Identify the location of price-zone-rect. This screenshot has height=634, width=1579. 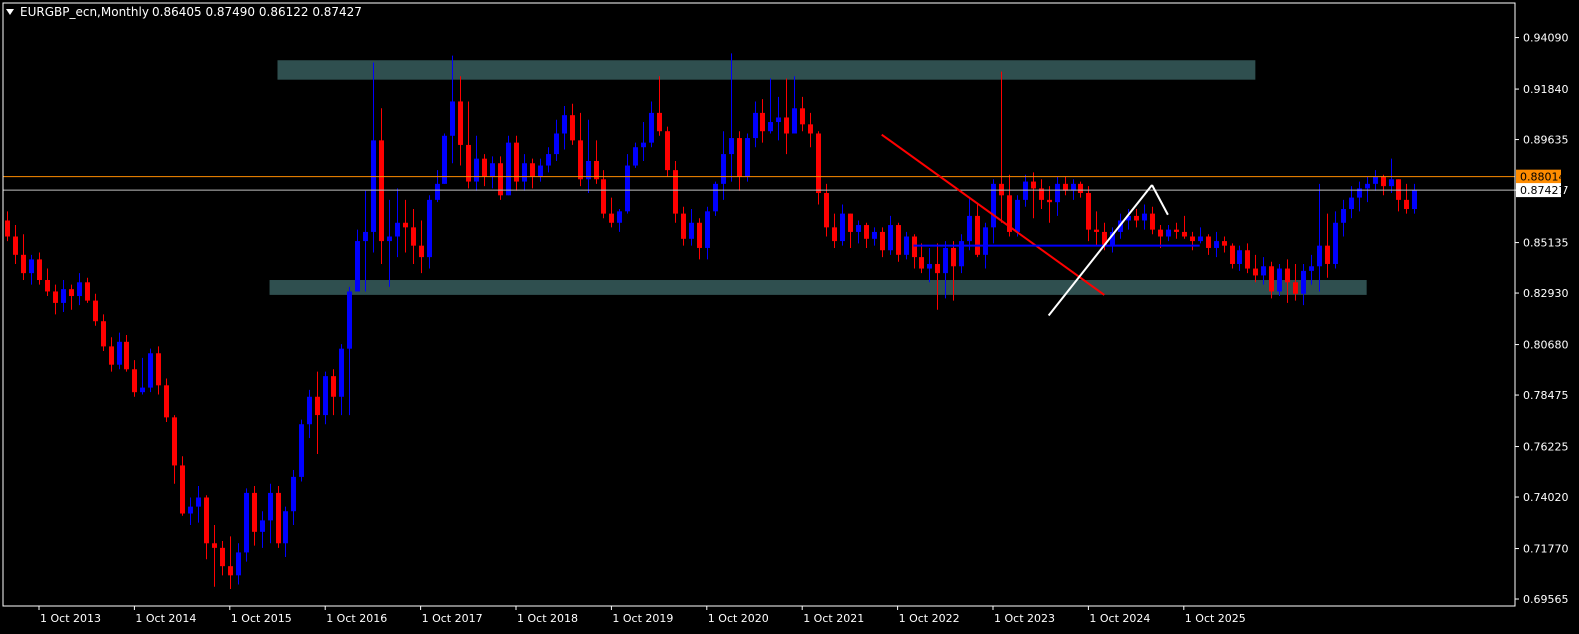
(766, 70).